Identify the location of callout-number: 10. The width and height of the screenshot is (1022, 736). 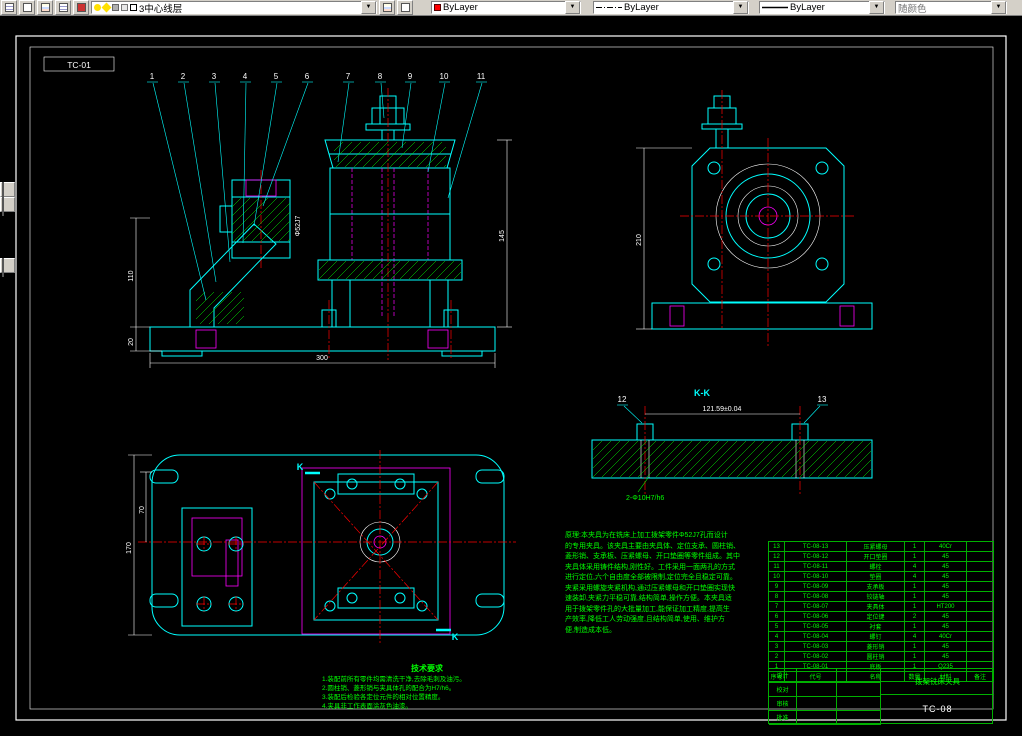
(444, 76).